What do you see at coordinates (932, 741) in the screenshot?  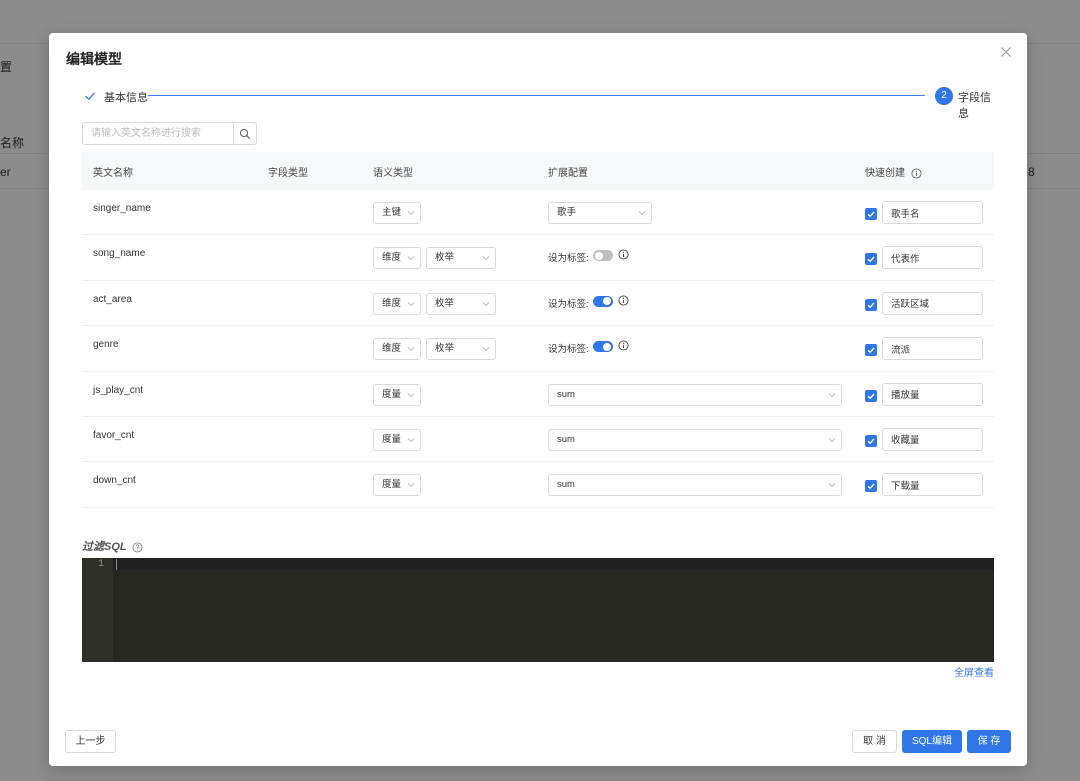 I see `sql-edit-button: SQL编辑` at bounding box center [932, 741].